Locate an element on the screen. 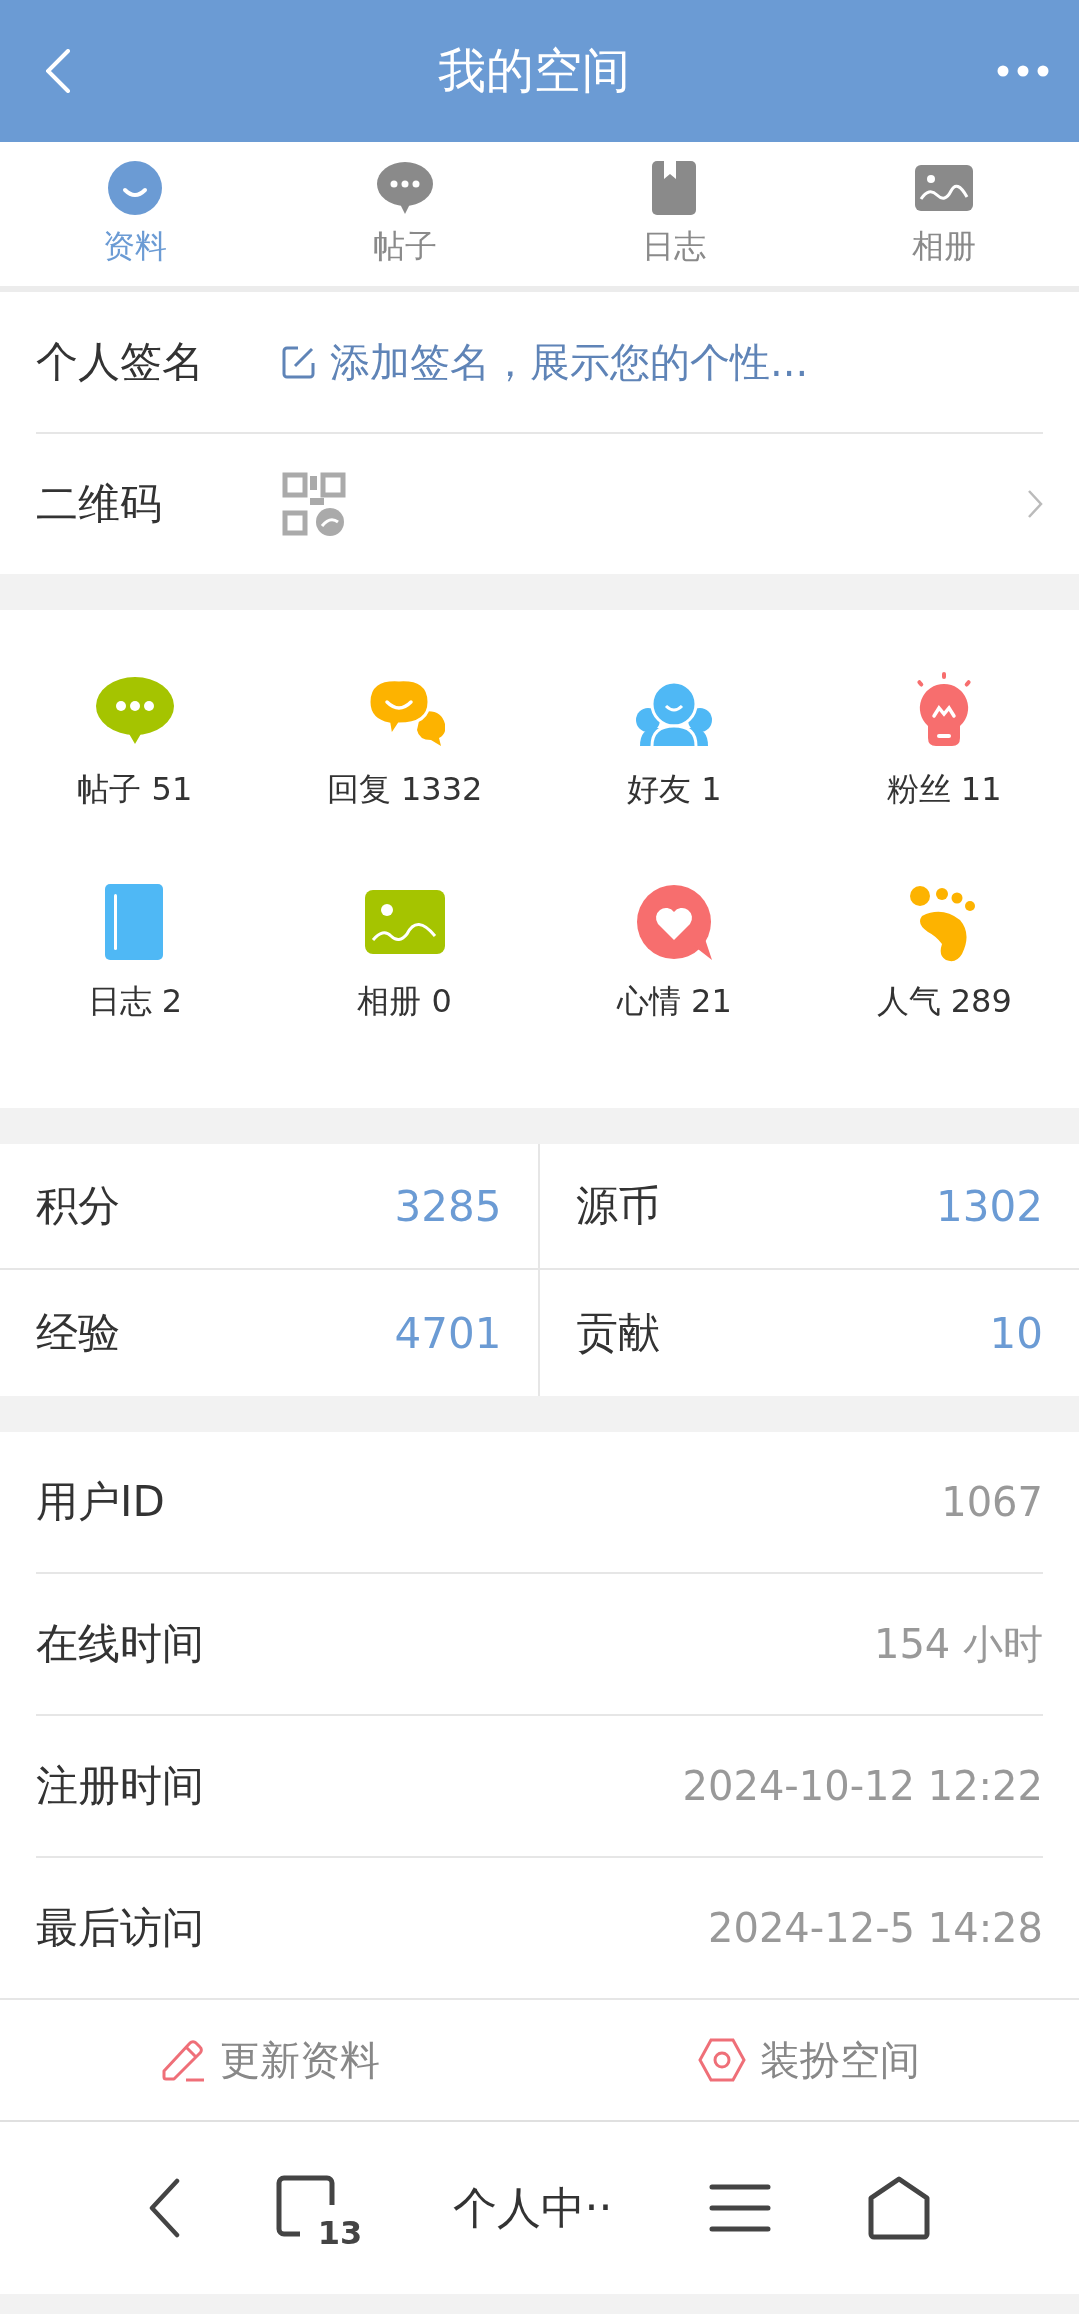 The image size is (1079, 2314). heart-bubble-icon is located at coordinates (675, 922).